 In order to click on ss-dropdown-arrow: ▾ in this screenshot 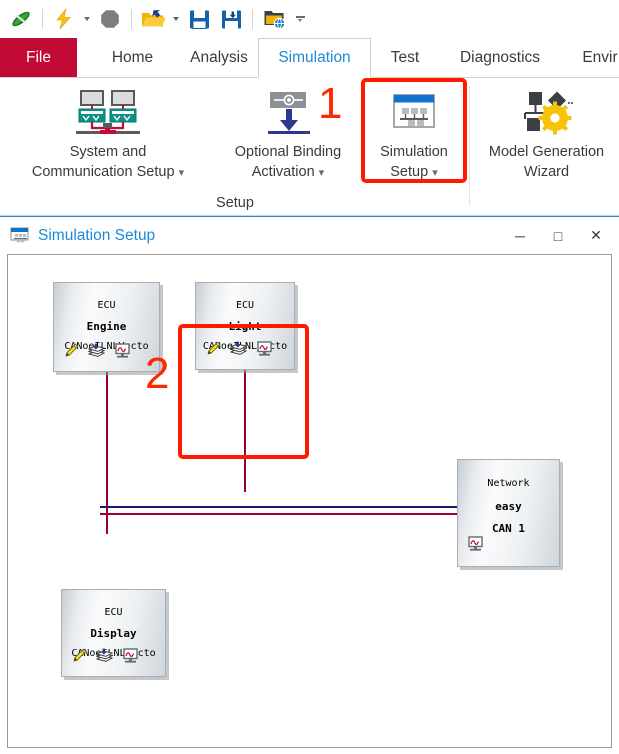, I will do `click(435, 173)`.